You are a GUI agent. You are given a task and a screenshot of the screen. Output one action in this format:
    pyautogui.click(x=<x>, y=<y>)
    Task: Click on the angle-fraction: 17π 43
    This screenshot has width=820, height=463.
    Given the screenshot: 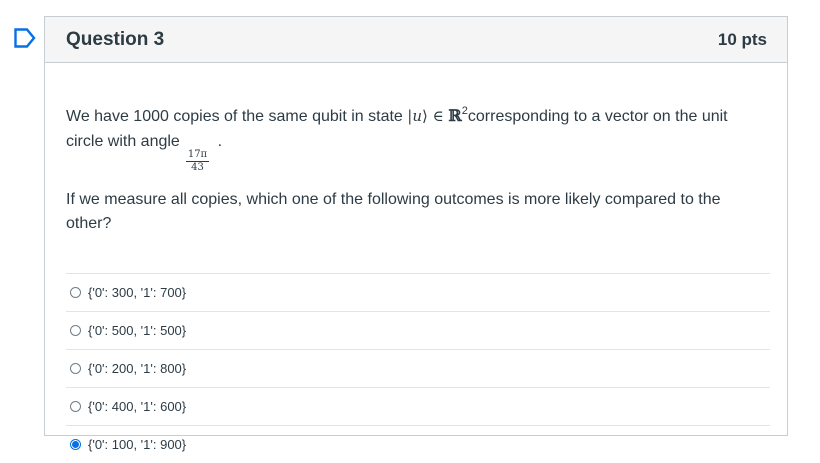 What is the action you would take?
    pyautogui.click(x=197, y=161)
    